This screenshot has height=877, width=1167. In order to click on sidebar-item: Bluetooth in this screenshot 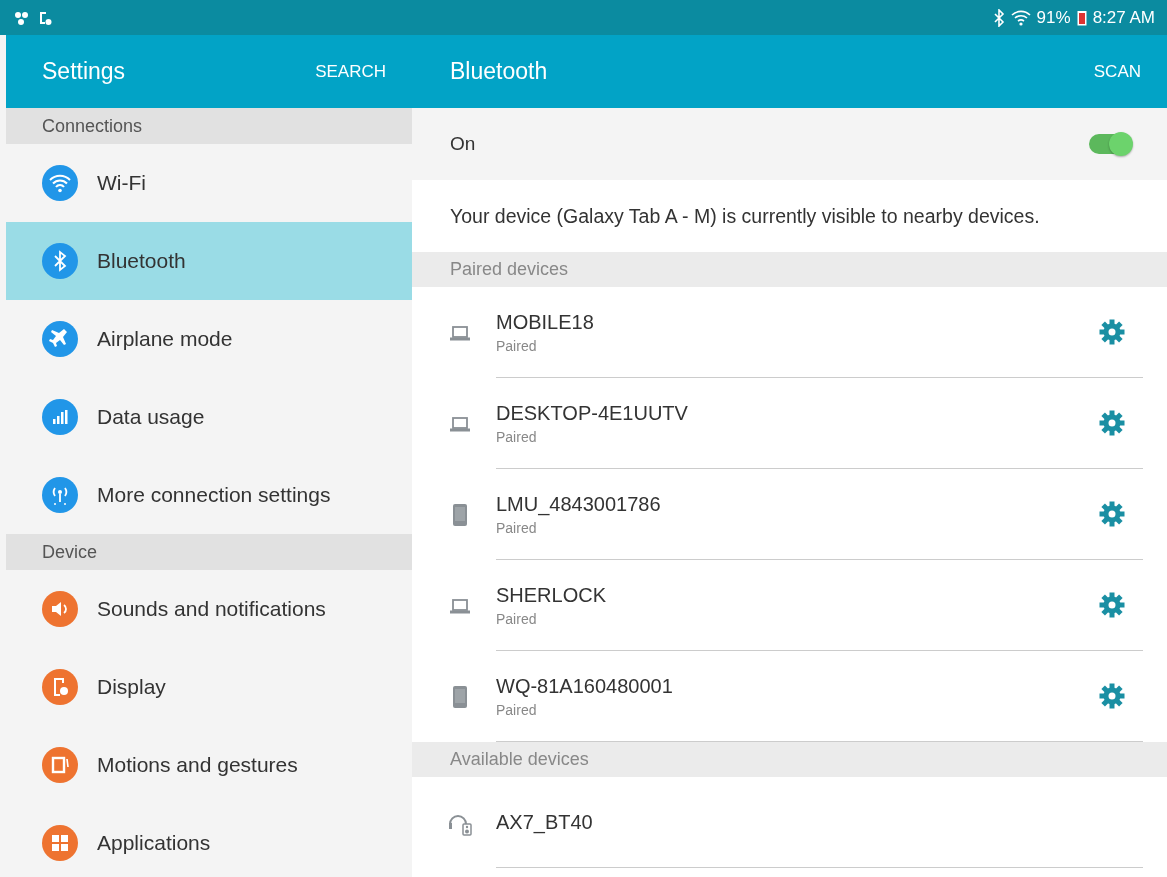, I will do `click(209, 261)`.